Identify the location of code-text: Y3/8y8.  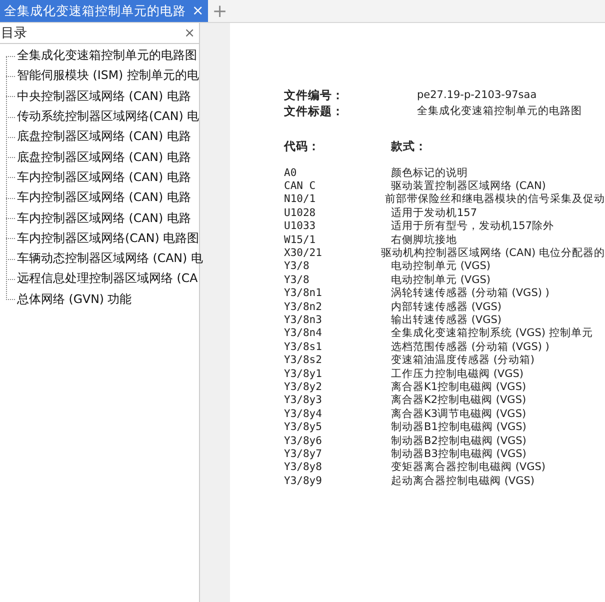
(303, 467).